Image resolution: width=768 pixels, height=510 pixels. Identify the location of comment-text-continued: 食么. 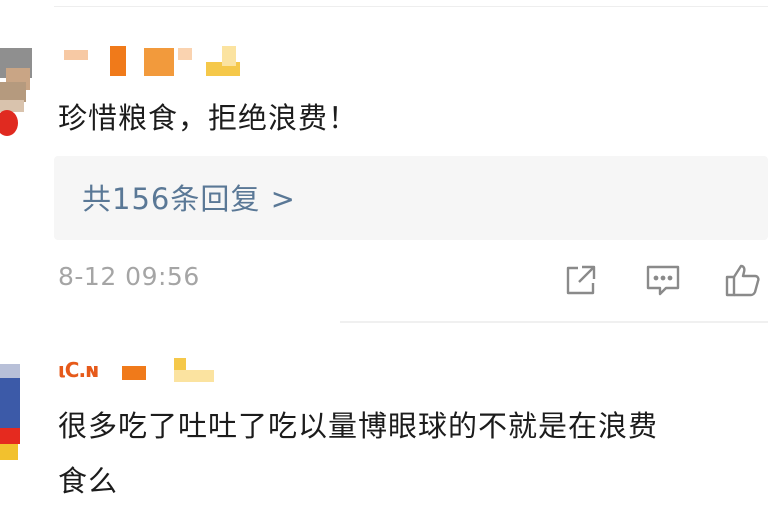
(88, 481).